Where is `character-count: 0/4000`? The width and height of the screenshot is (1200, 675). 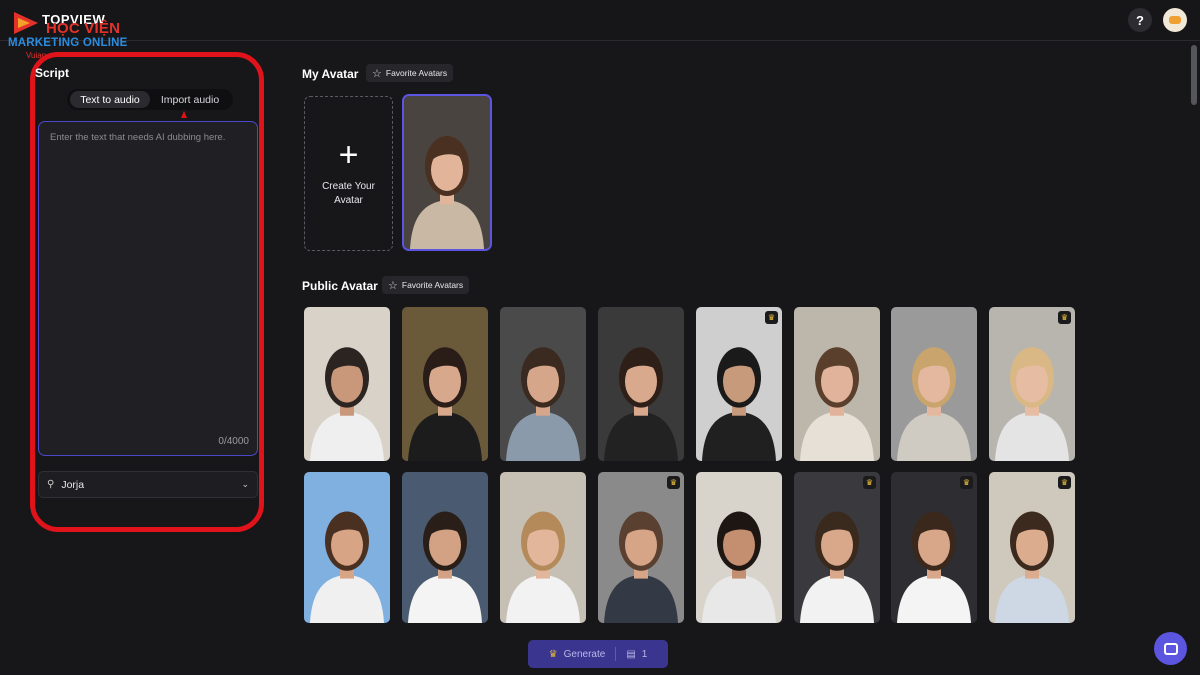
character-count: 0/4000 is located at coordinates (233, 441).